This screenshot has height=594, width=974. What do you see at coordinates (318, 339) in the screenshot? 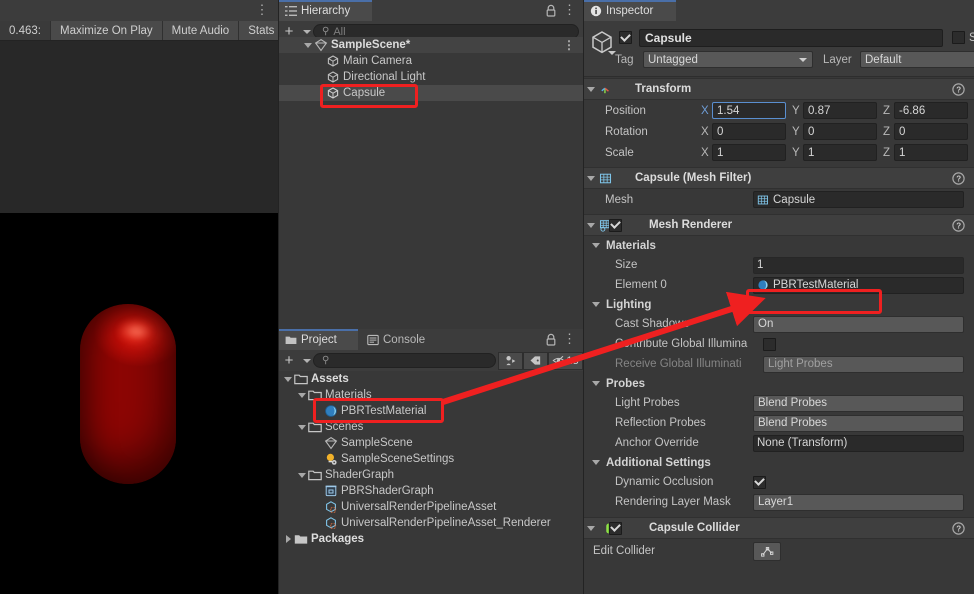
I see `tab-project: Project` at bounding box center [318, 339].